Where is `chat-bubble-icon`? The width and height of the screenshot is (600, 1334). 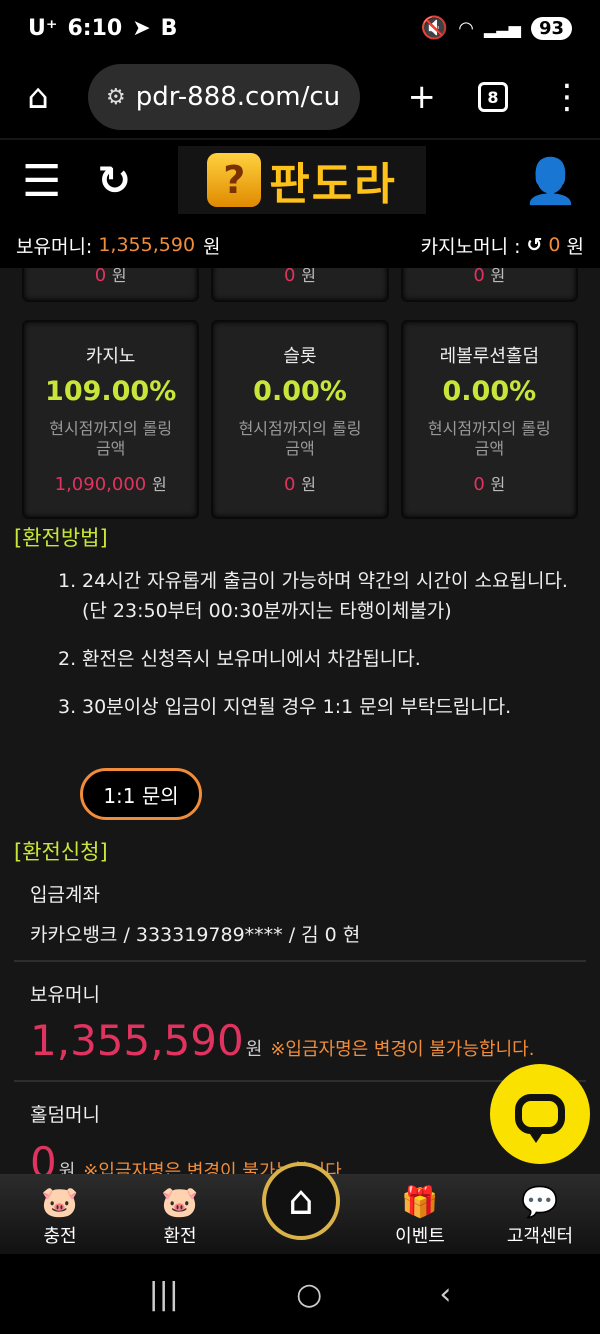
chat-bubble-icon is located at coordinates (540, 1118).